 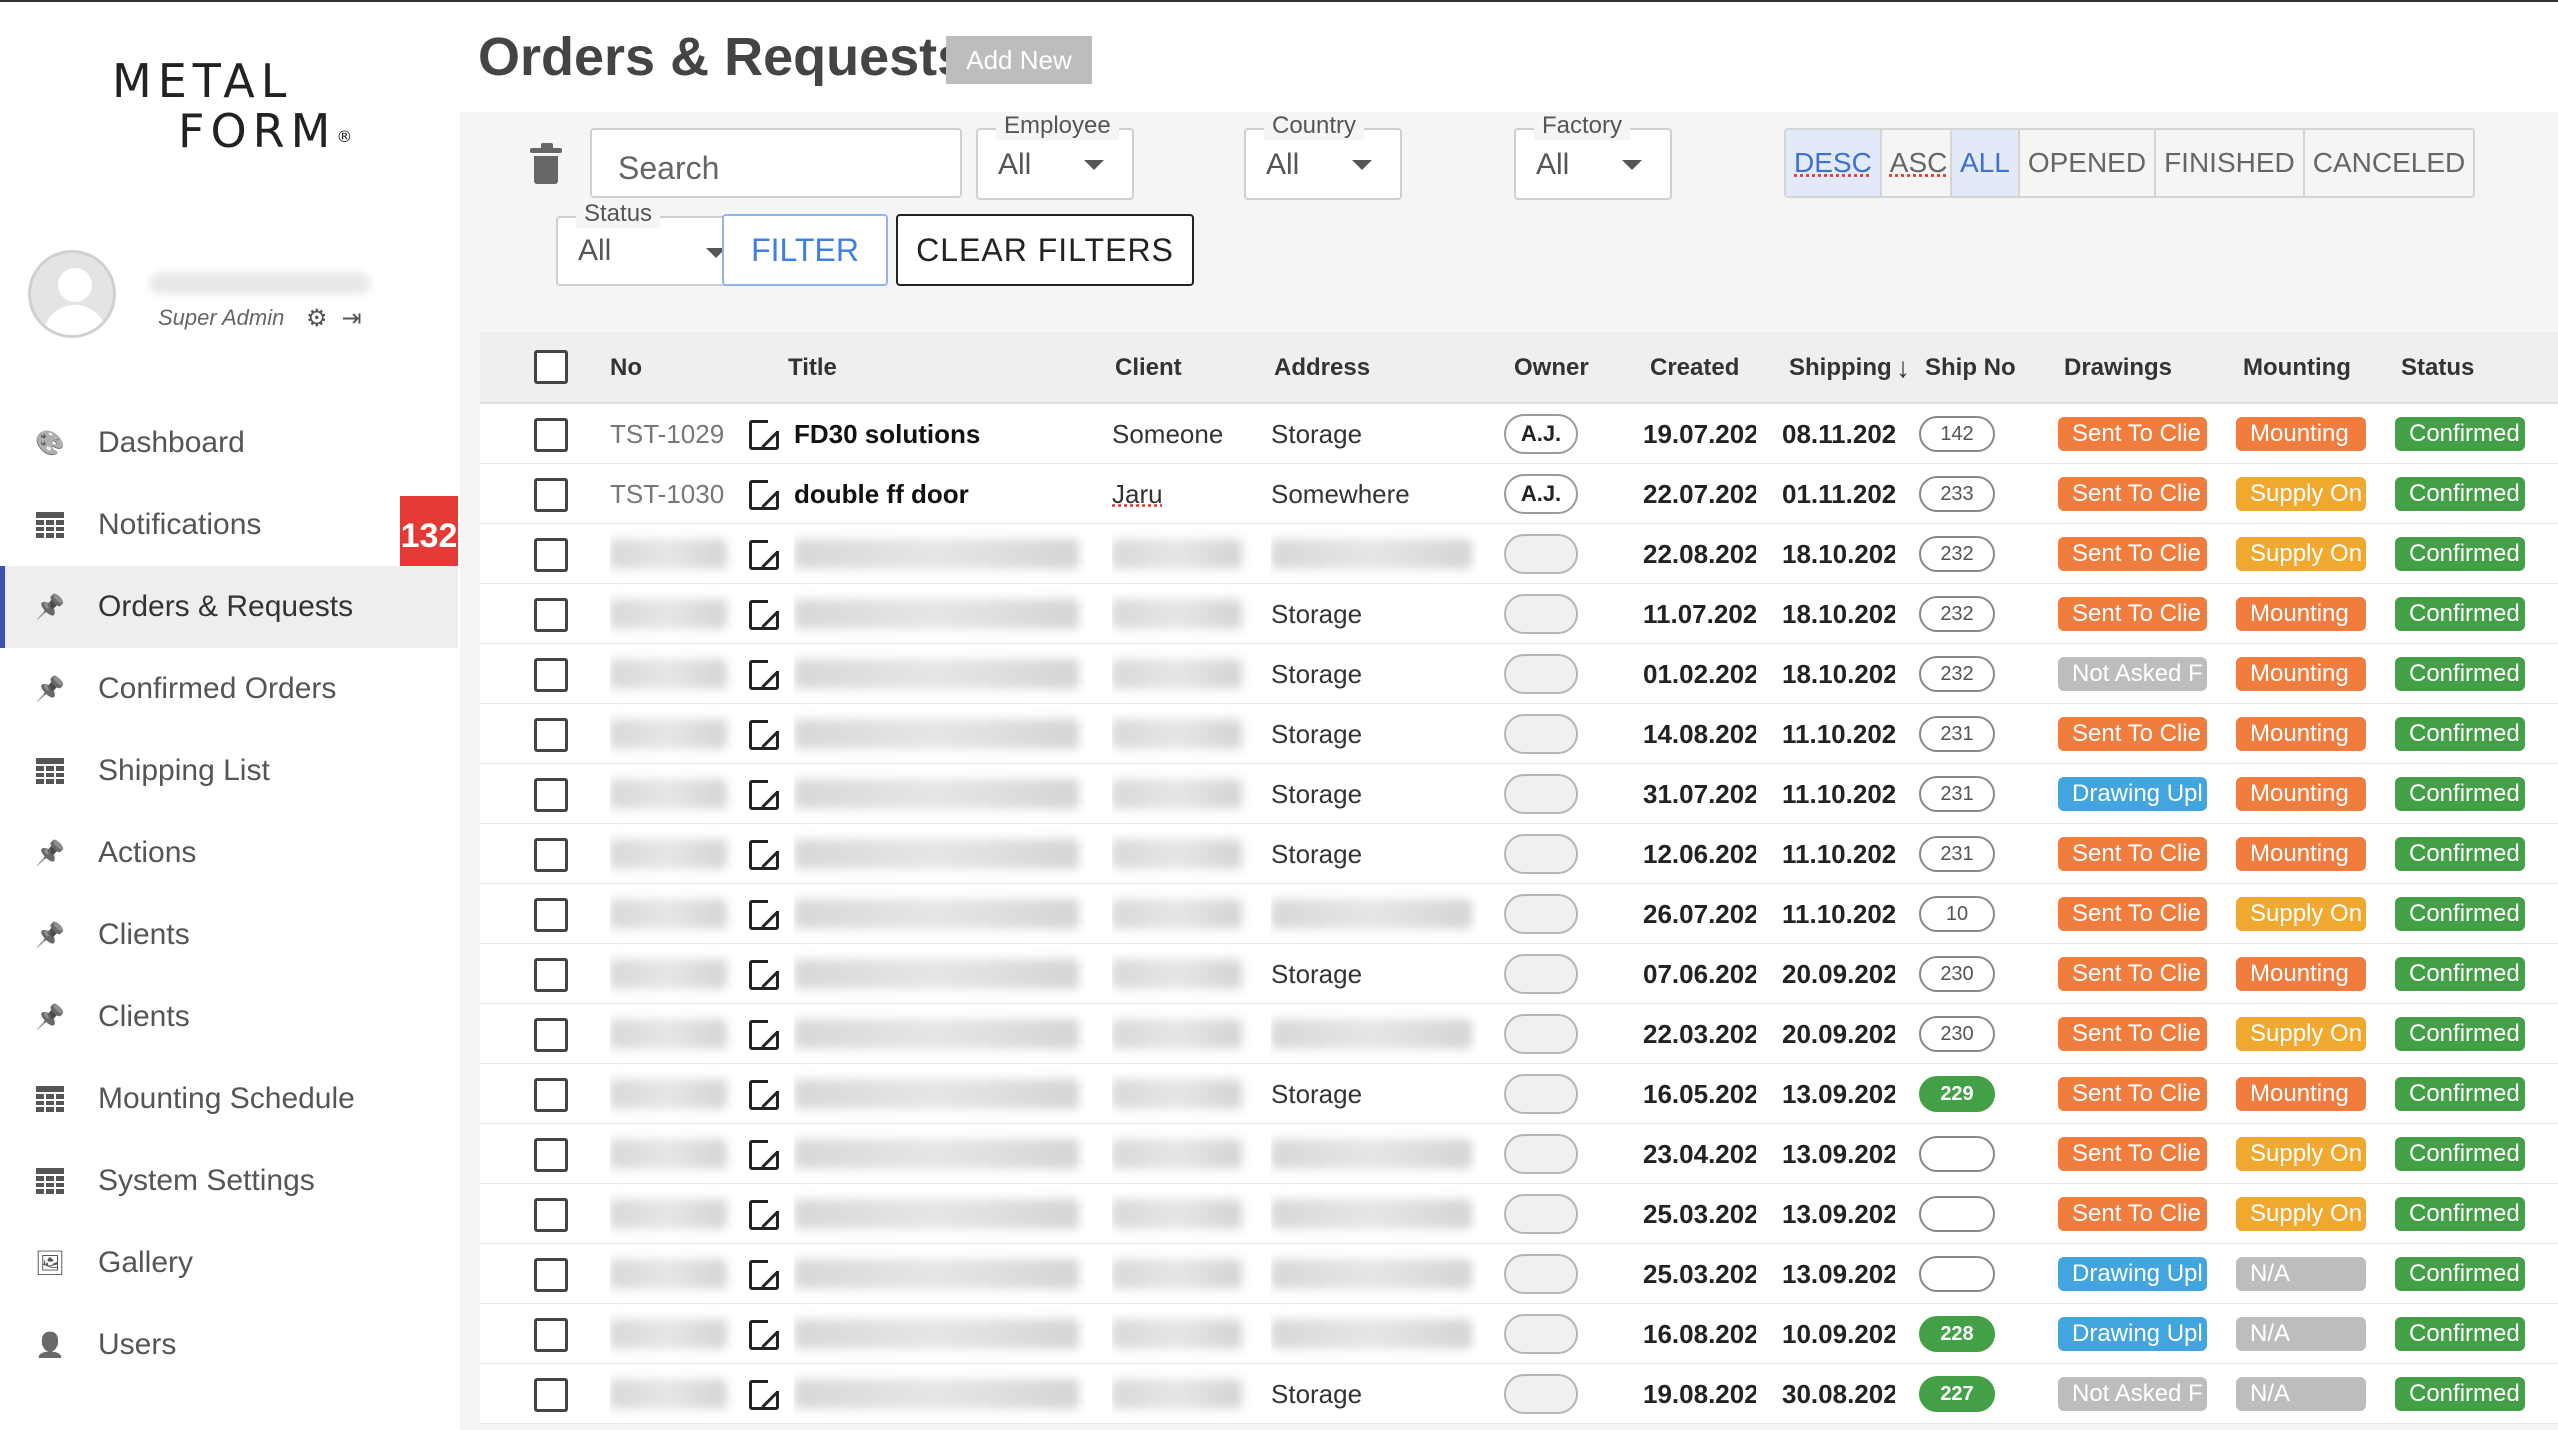 What do you see at coordinates (1055, 156) in the screenshot?
I see `employee-select: Employee All` at bounding box center [1055, 156].